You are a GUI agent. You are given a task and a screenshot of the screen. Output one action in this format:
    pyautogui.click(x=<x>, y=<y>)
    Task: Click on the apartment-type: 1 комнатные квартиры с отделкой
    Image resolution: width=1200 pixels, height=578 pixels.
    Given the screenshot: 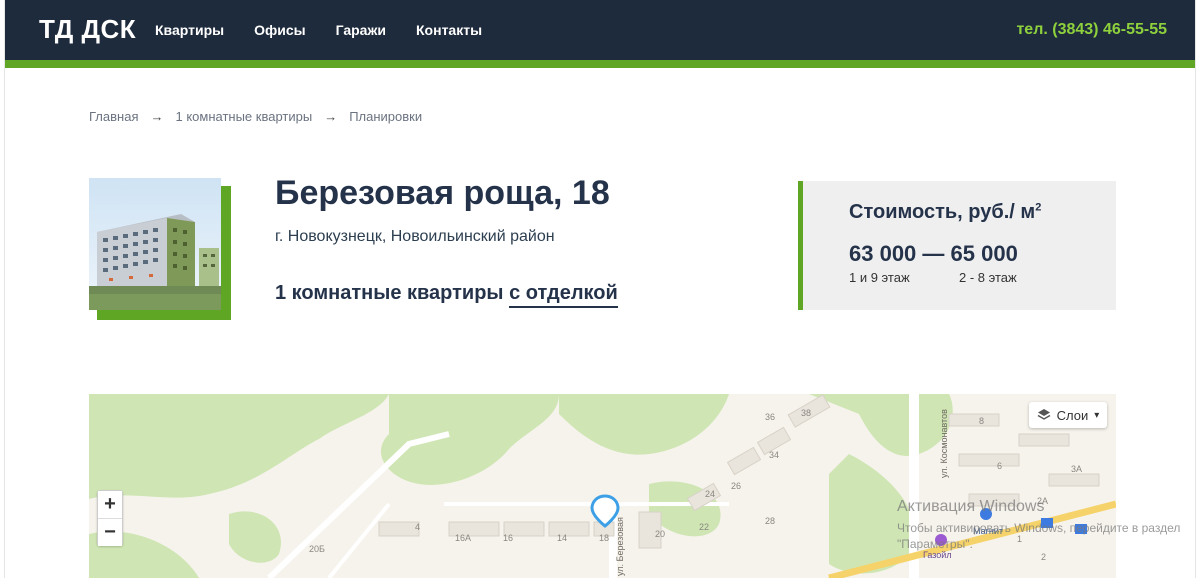 What is the action you would take?
    pyautogui.click(x=446, y=295)
    